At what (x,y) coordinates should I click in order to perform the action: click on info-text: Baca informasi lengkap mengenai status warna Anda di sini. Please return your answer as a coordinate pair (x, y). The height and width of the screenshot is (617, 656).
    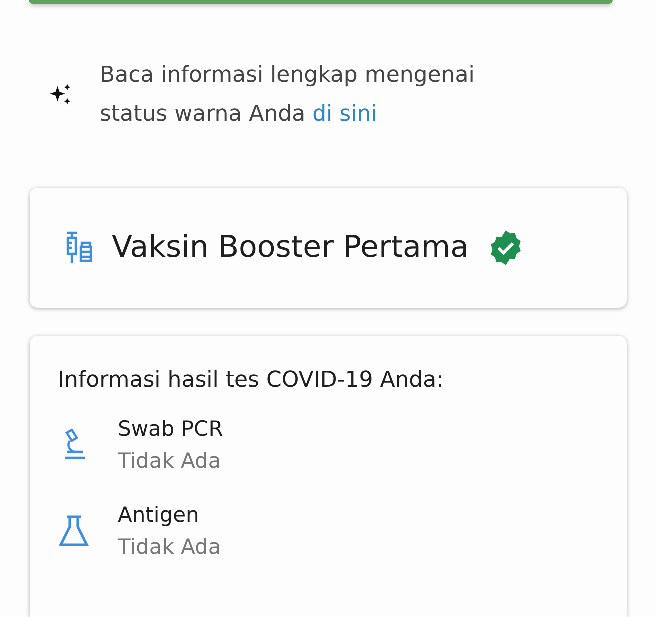
    Looking at the image, I should click on (288, 95).